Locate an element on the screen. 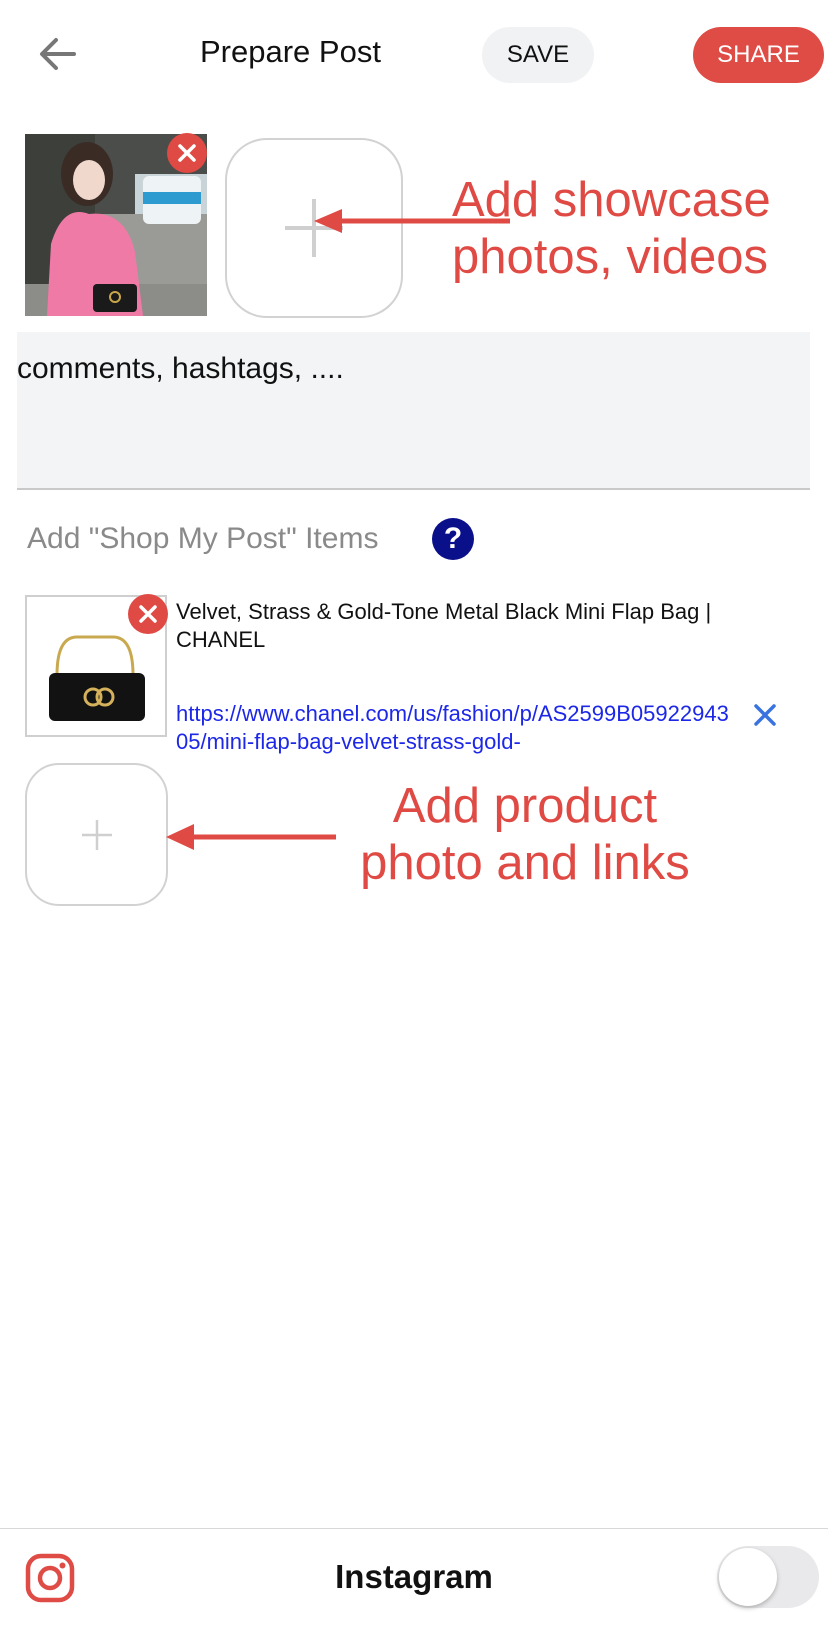 The image size is (828, 1644). toggle-knob is located at coordinates (748, 1577).